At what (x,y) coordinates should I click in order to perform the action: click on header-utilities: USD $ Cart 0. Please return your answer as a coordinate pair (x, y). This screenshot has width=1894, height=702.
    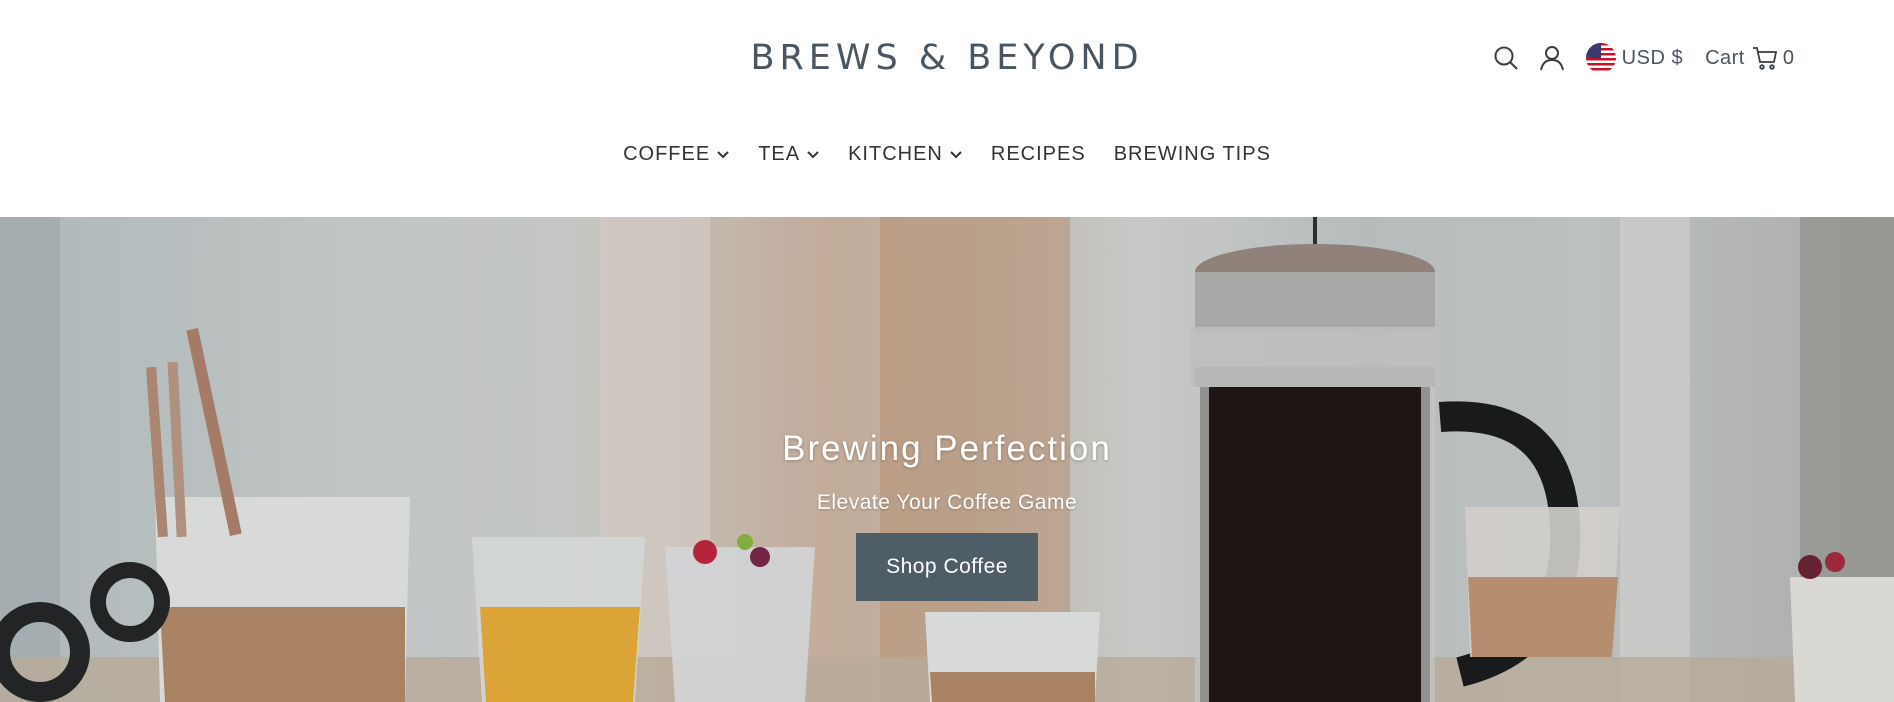
    Looking at the image, I should click on (1643, 58).